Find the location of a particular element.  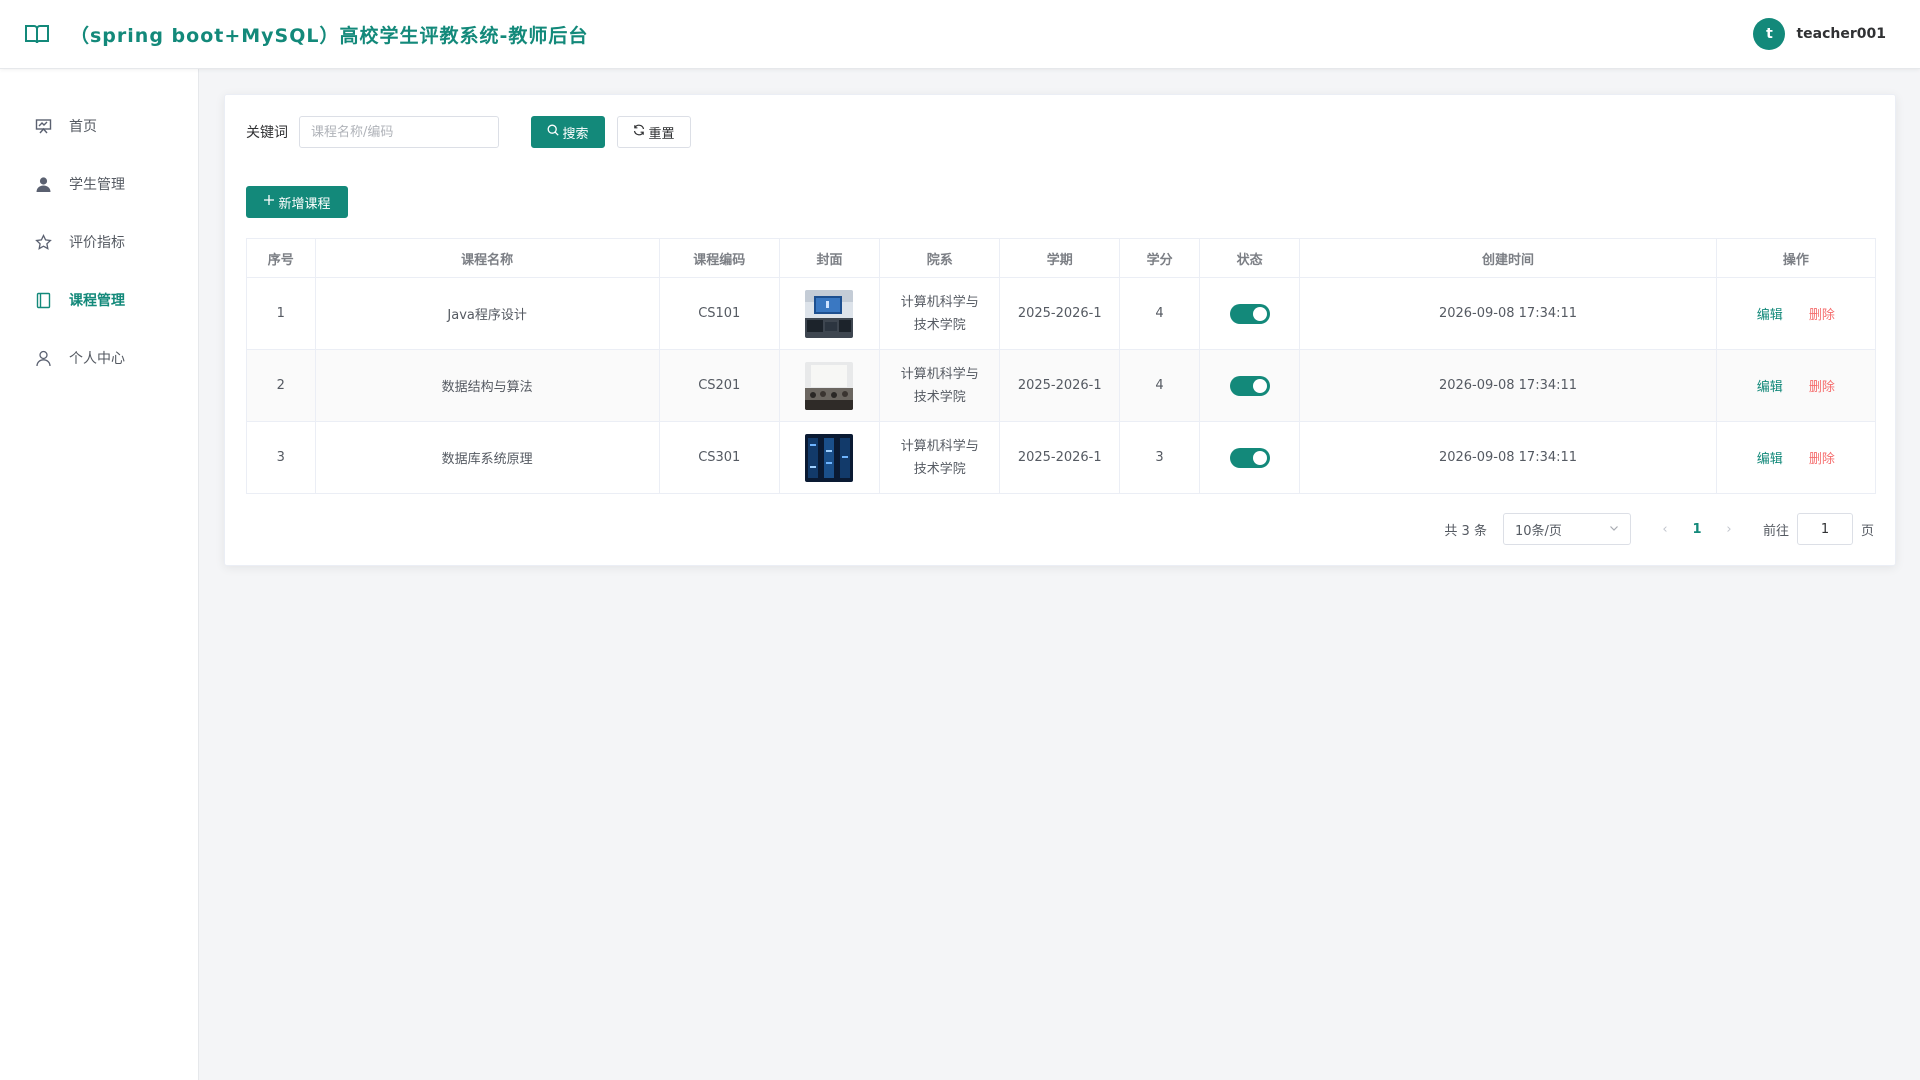

sidebar-item-home: 首页 is located at coordinates (99, 126).